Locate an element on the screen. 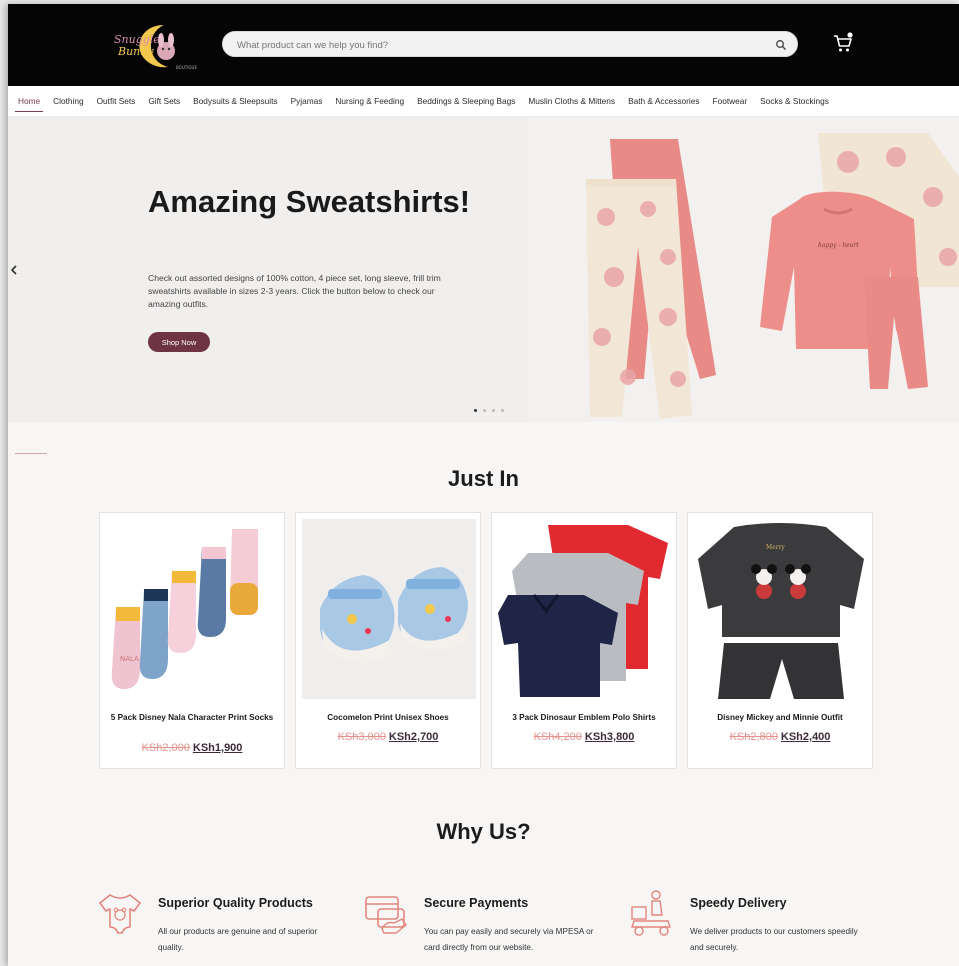  chevron-left-icon is located at coordinates (15, 270).